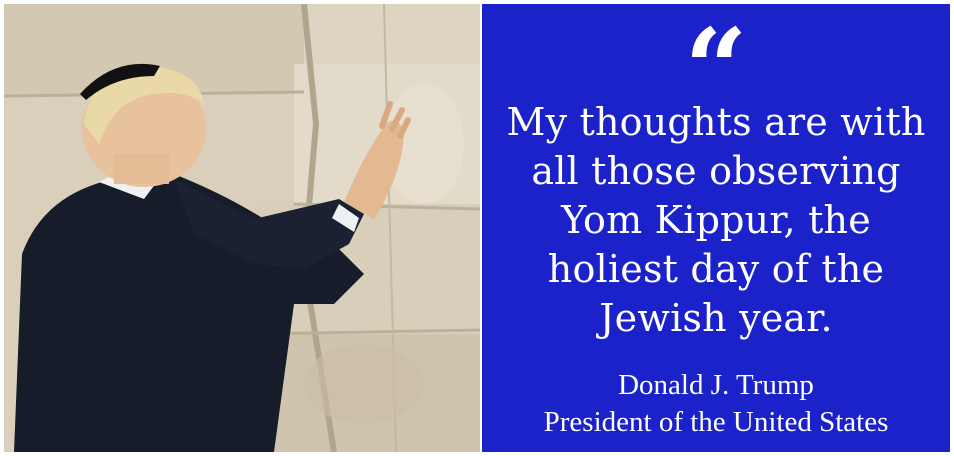 The height and width of the screenshot is (456, 954). Describe the element at coordinates (716, 422) in the screenshot. I see `attribution-title: President of the United States` at that location.